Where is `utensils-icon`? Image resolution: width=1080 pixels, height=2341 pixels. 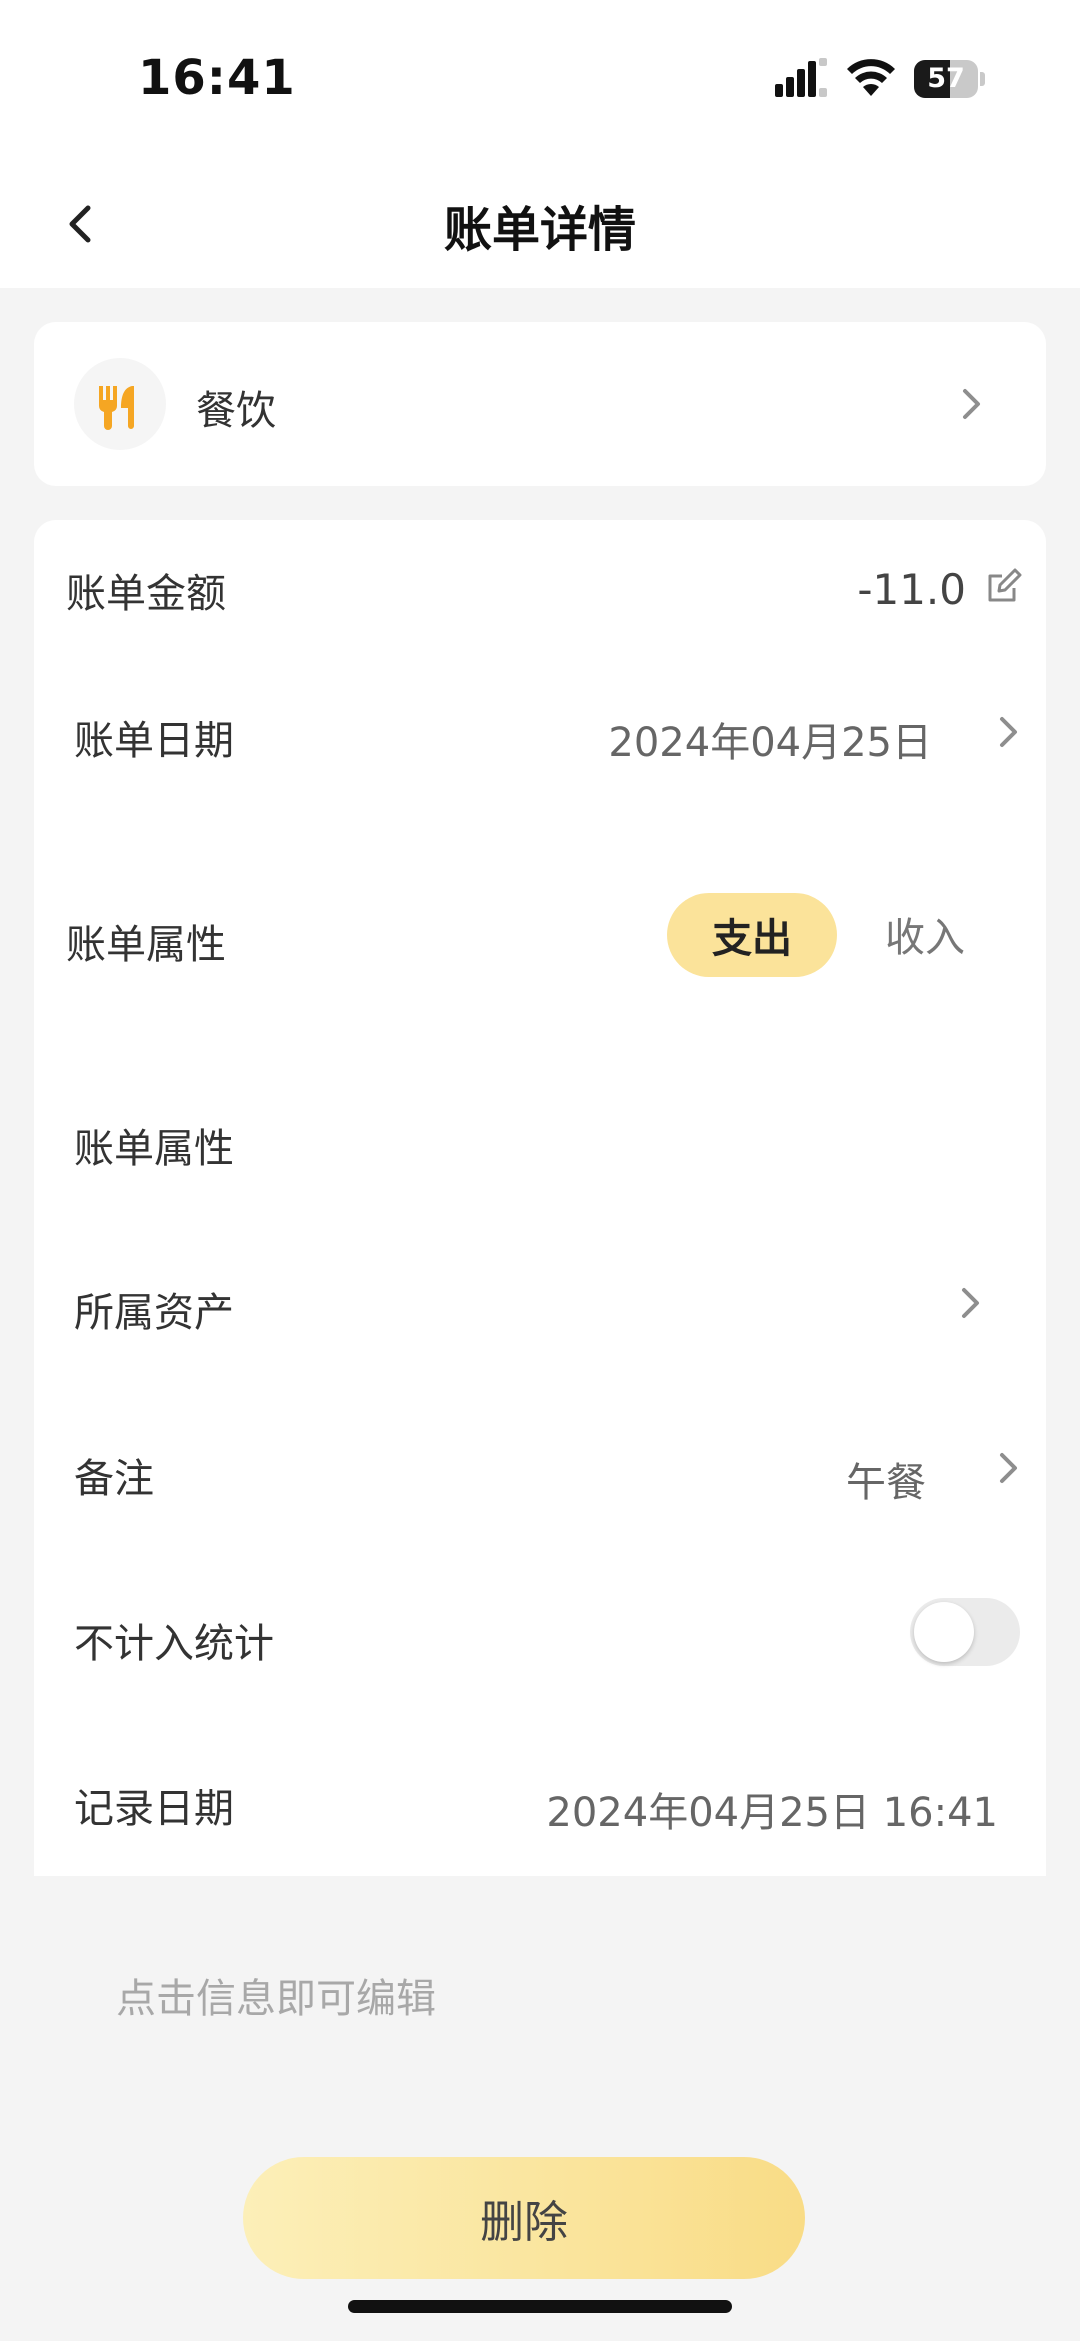
utensils-icon is located at coordinates (116, 408).